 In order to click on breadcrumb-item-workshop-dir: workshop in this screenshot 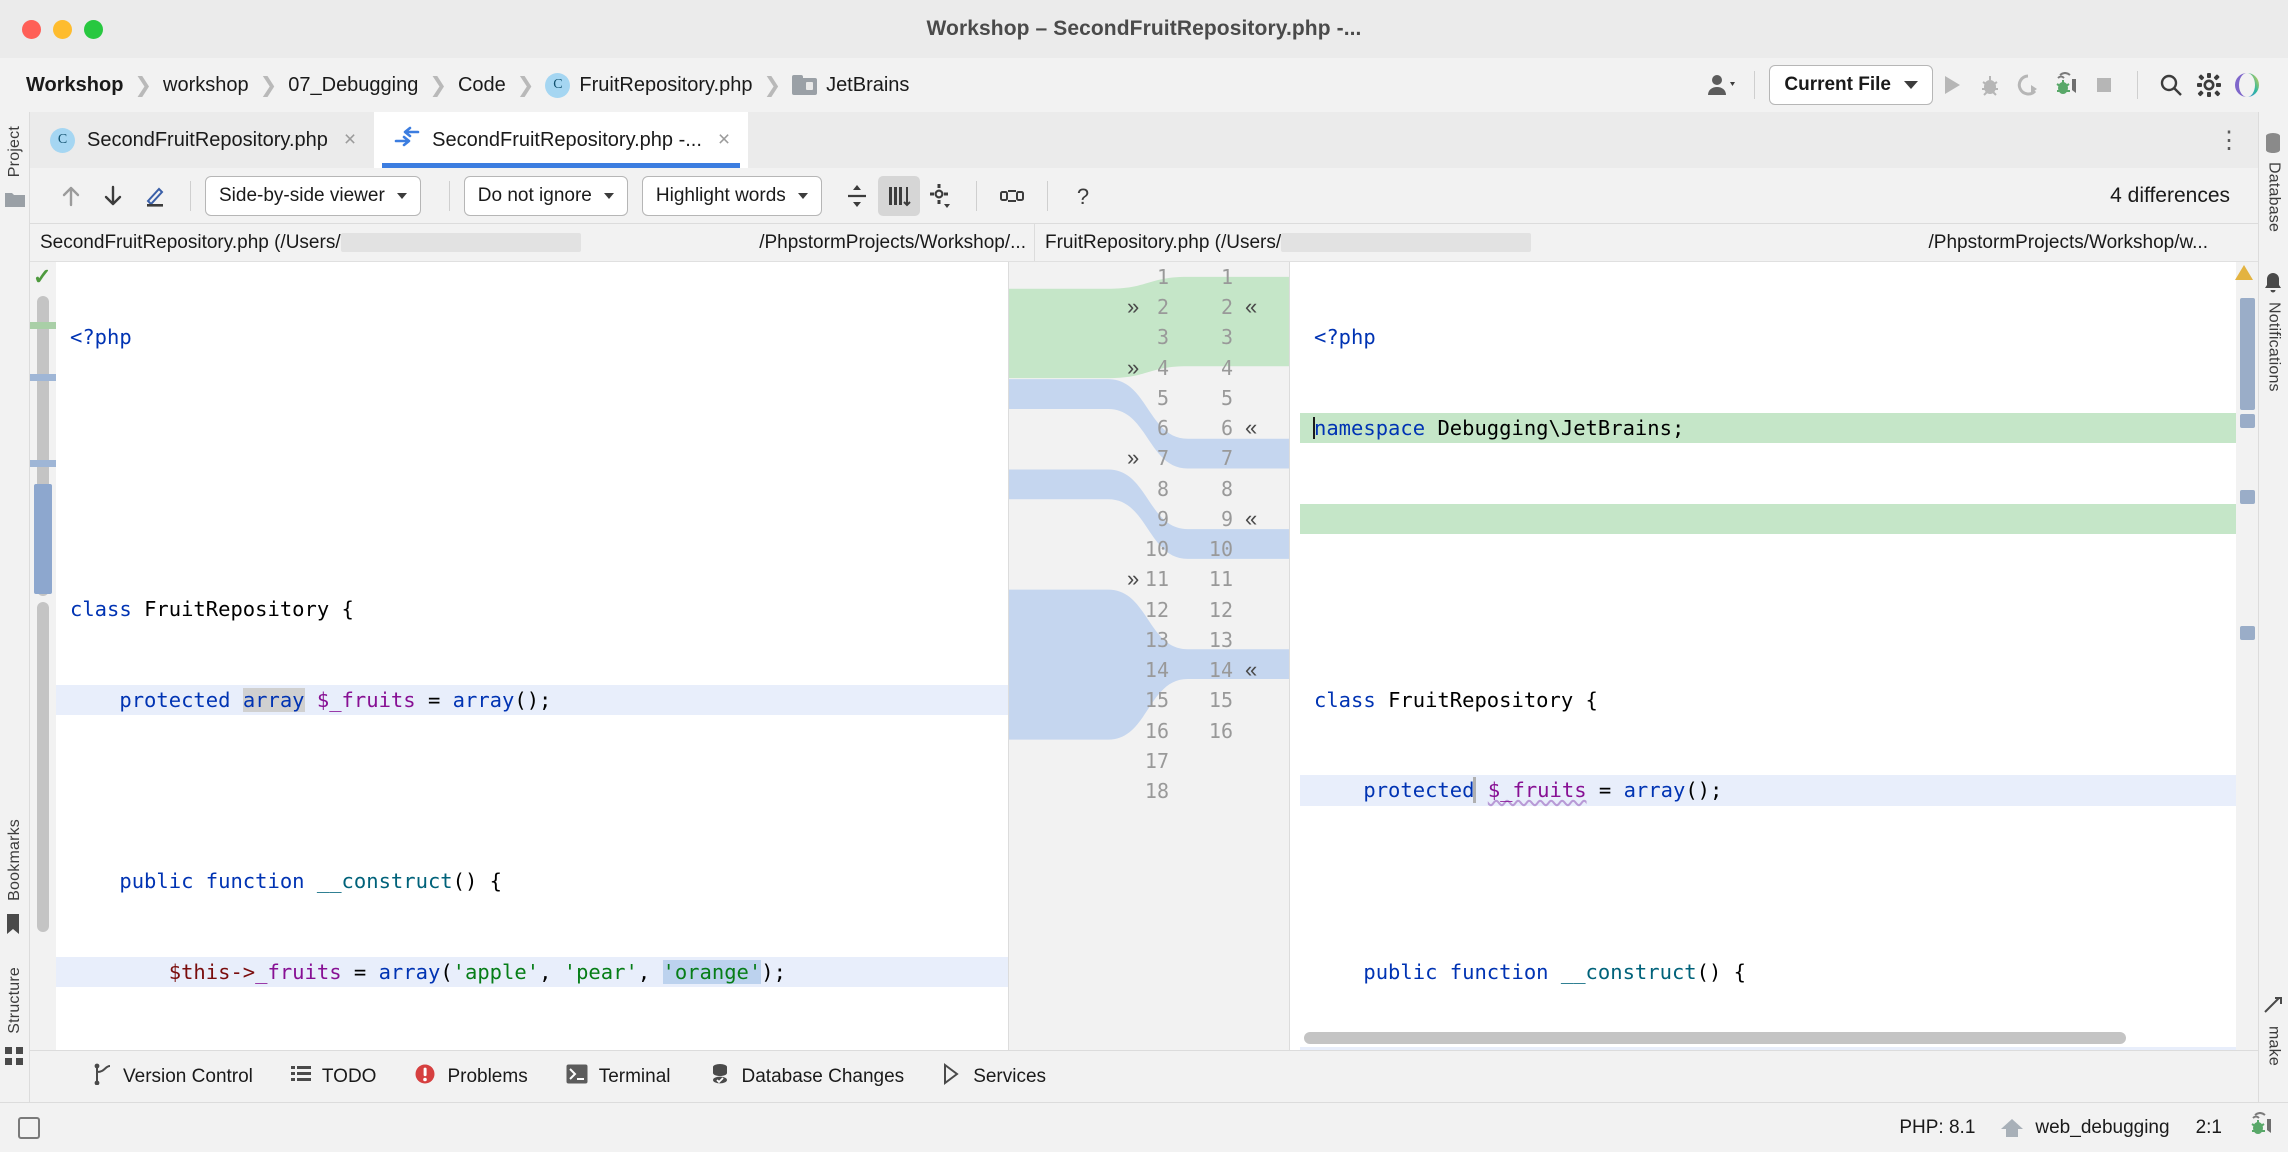, I will do `click(206, 85)`.